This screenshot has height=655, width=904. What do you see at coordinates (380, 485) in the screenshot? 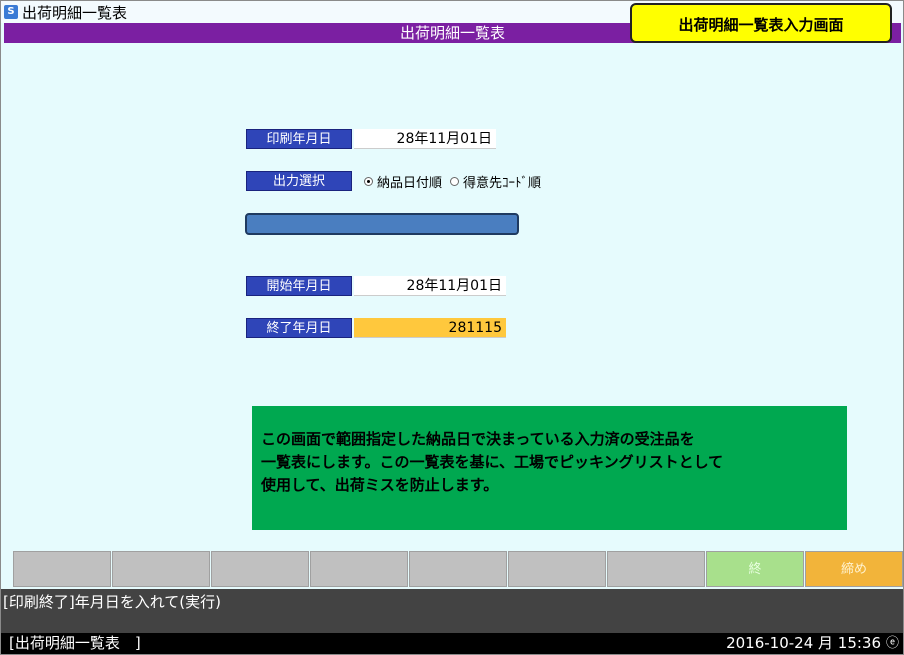
I see `note-line: 使用して、出荷ミスを防止します。` at bounding box center [380, 485].